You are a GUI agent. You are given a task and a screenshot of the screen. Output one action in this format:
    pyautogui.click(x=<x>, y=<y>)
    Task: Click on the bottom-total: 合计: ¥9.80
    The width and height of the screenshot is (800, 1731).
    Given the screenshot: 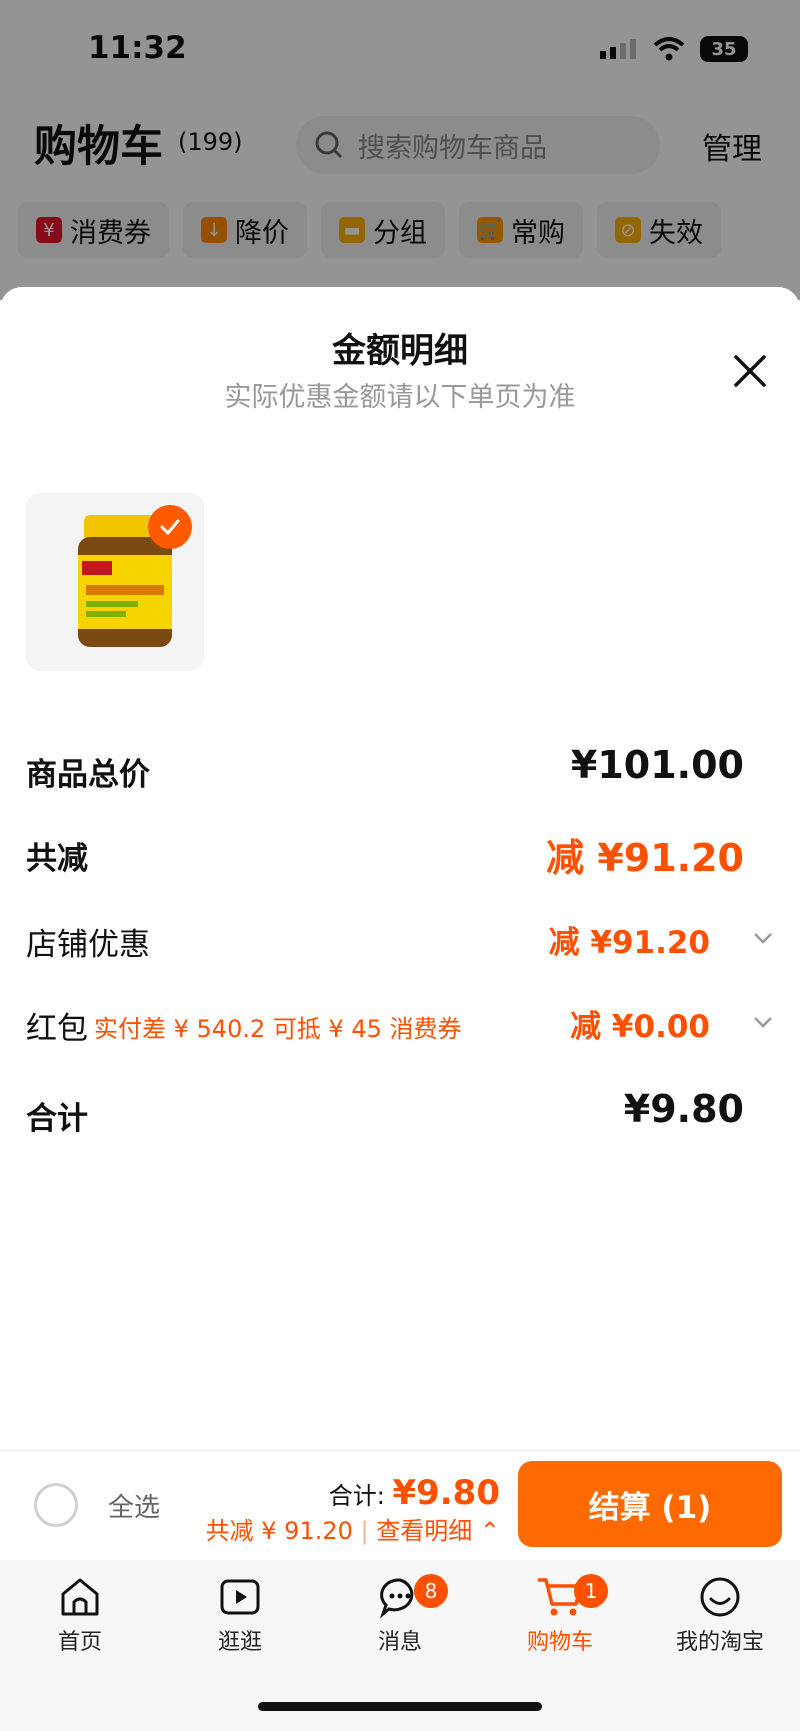 What is the action you would take?
    pyautogui.click(x=414, y=1493)
    